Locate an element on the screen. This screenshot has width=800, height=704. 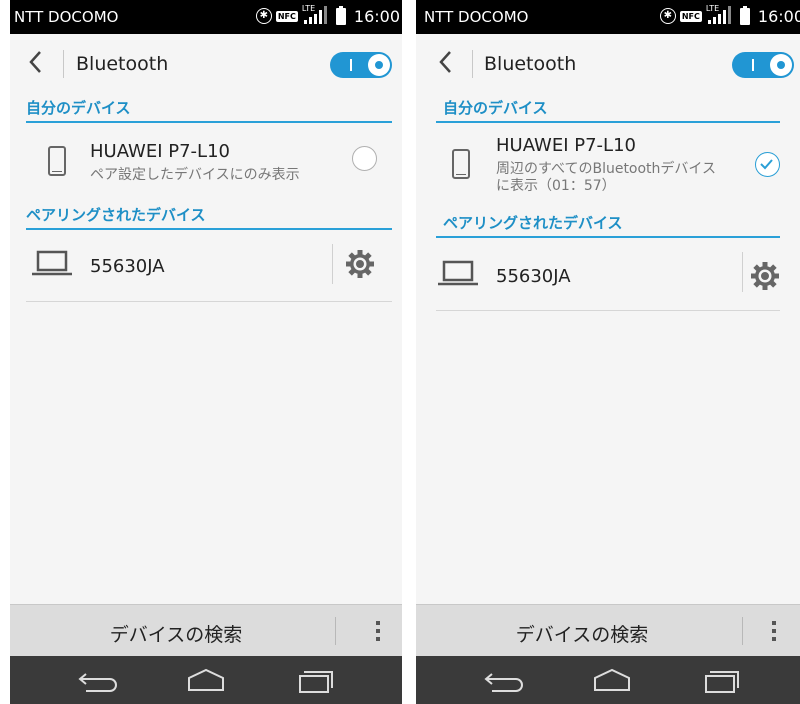
my-device-visibility-text: 周辺のすべてのBluetoothデバイス is located at coordinates (606, 169).